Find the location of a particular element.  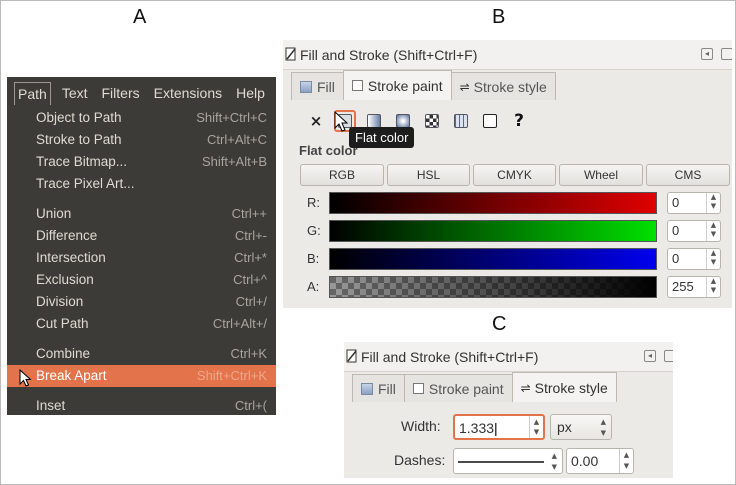

stroke-style-icon: ⇌ is located at coordinates (464, 86).